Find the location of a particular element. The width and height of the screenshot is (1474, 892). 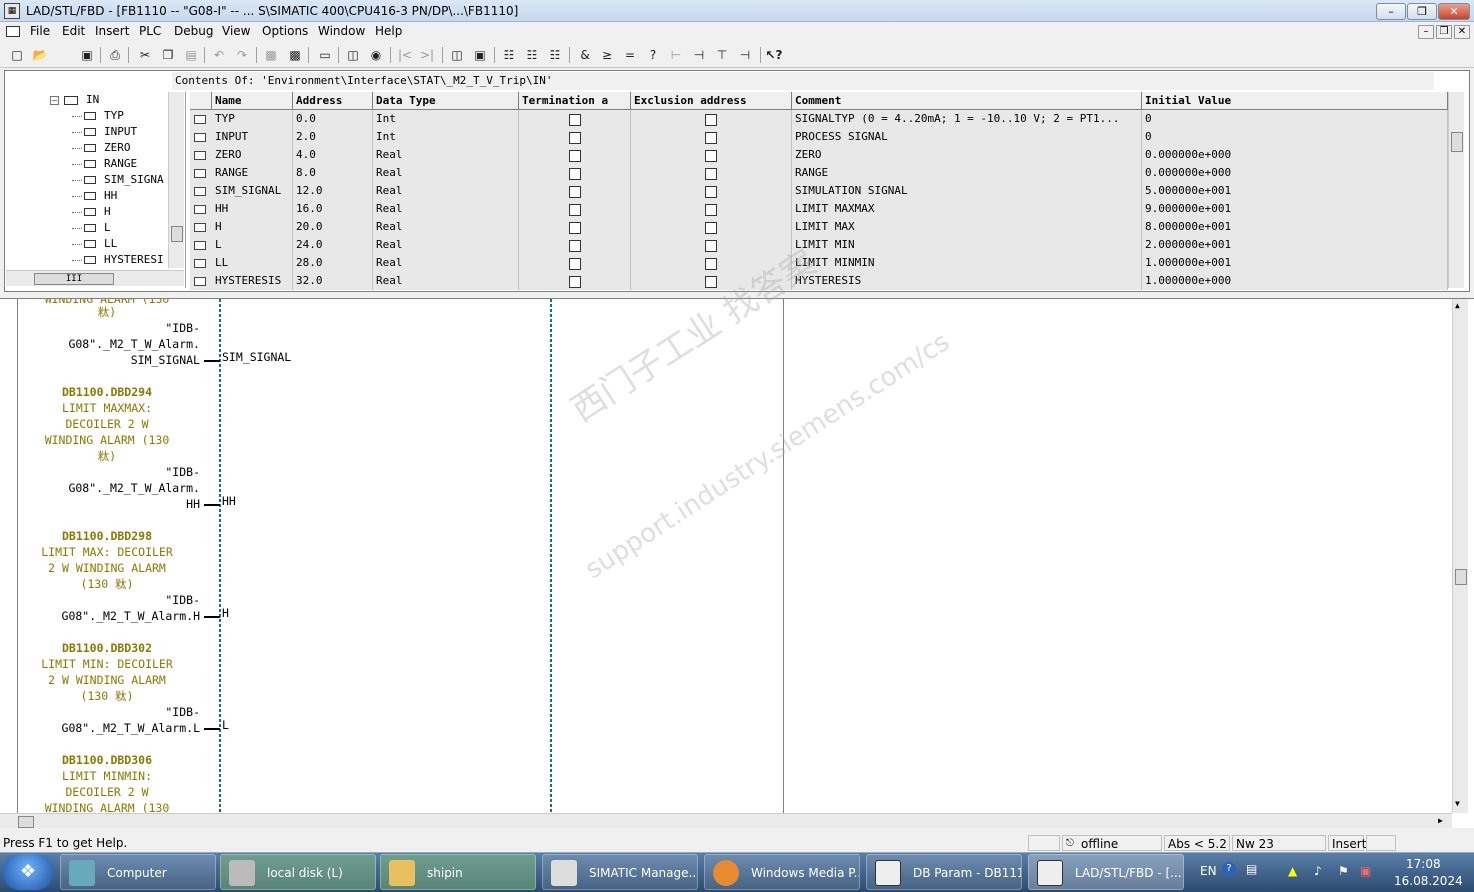

editor-hscrollbar: ▶ is located at coordinates (726, 820).